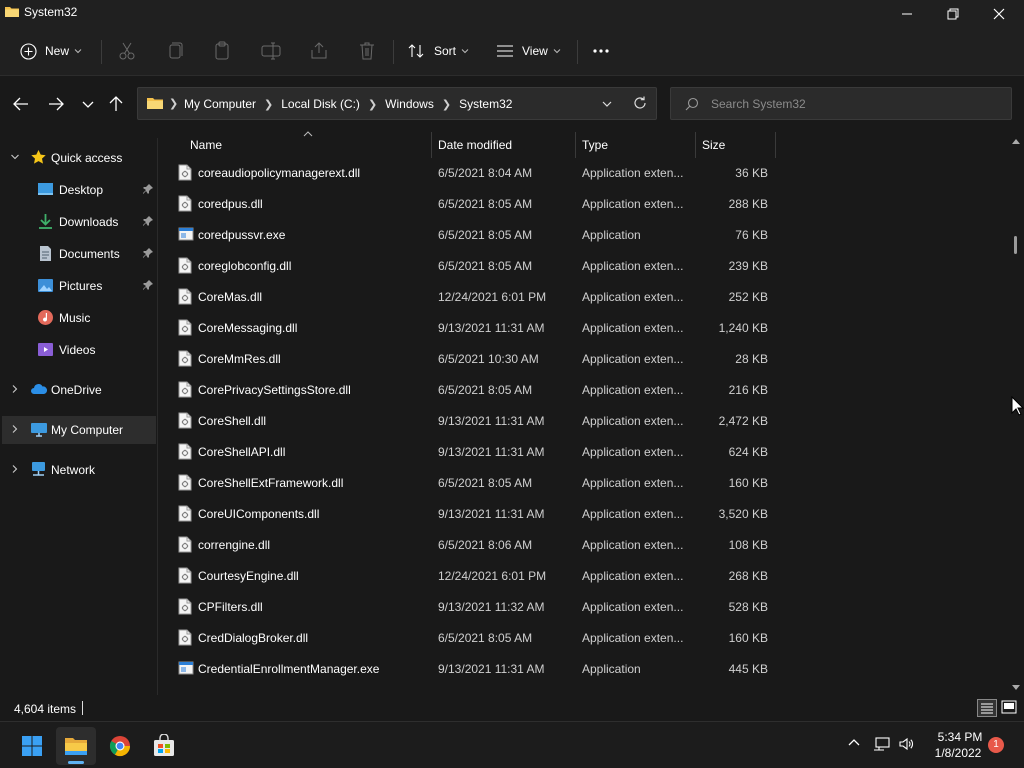 The width and height of the screenshot is (1024, 768). I want to click on file-date-modified: 6/5/2021 8:05 AM, so click(485, 204).